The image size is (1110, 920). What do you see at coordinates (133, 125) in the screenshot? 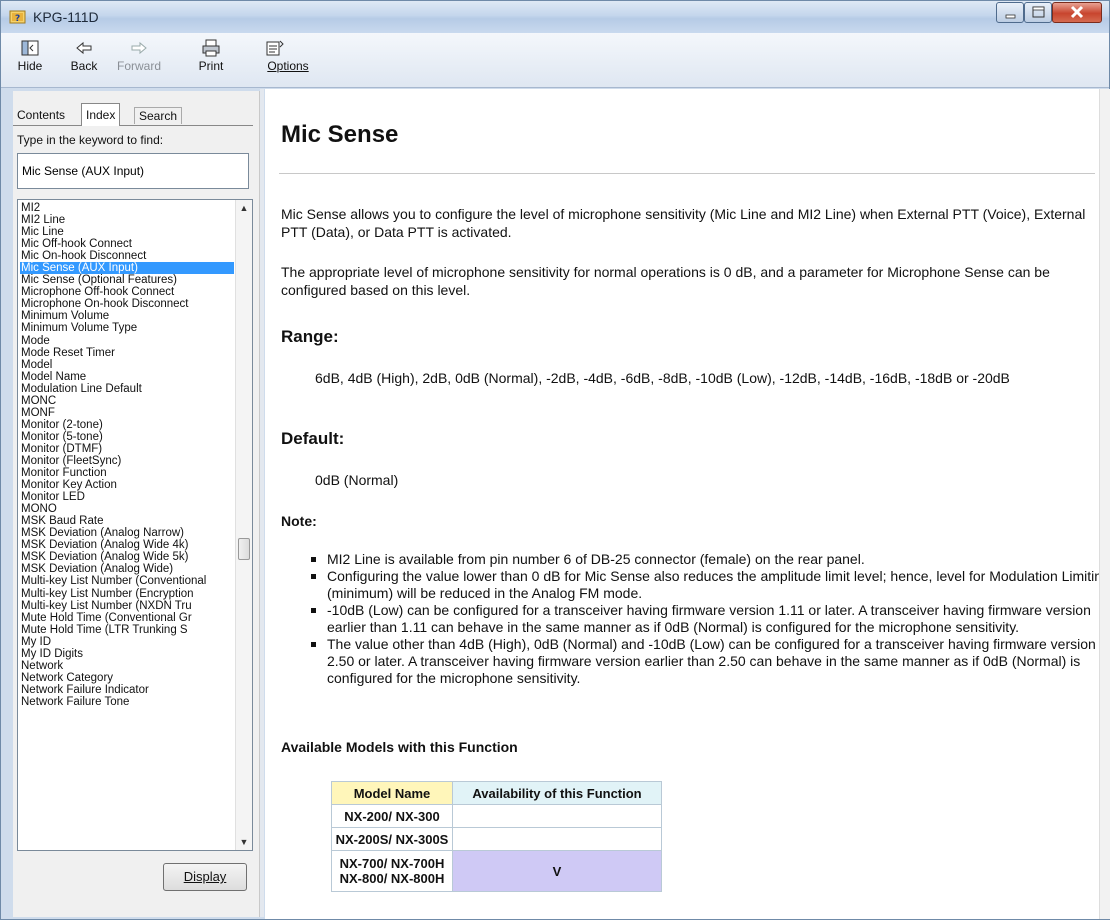
I see `tab-divider` at bounding box center [133, 125].